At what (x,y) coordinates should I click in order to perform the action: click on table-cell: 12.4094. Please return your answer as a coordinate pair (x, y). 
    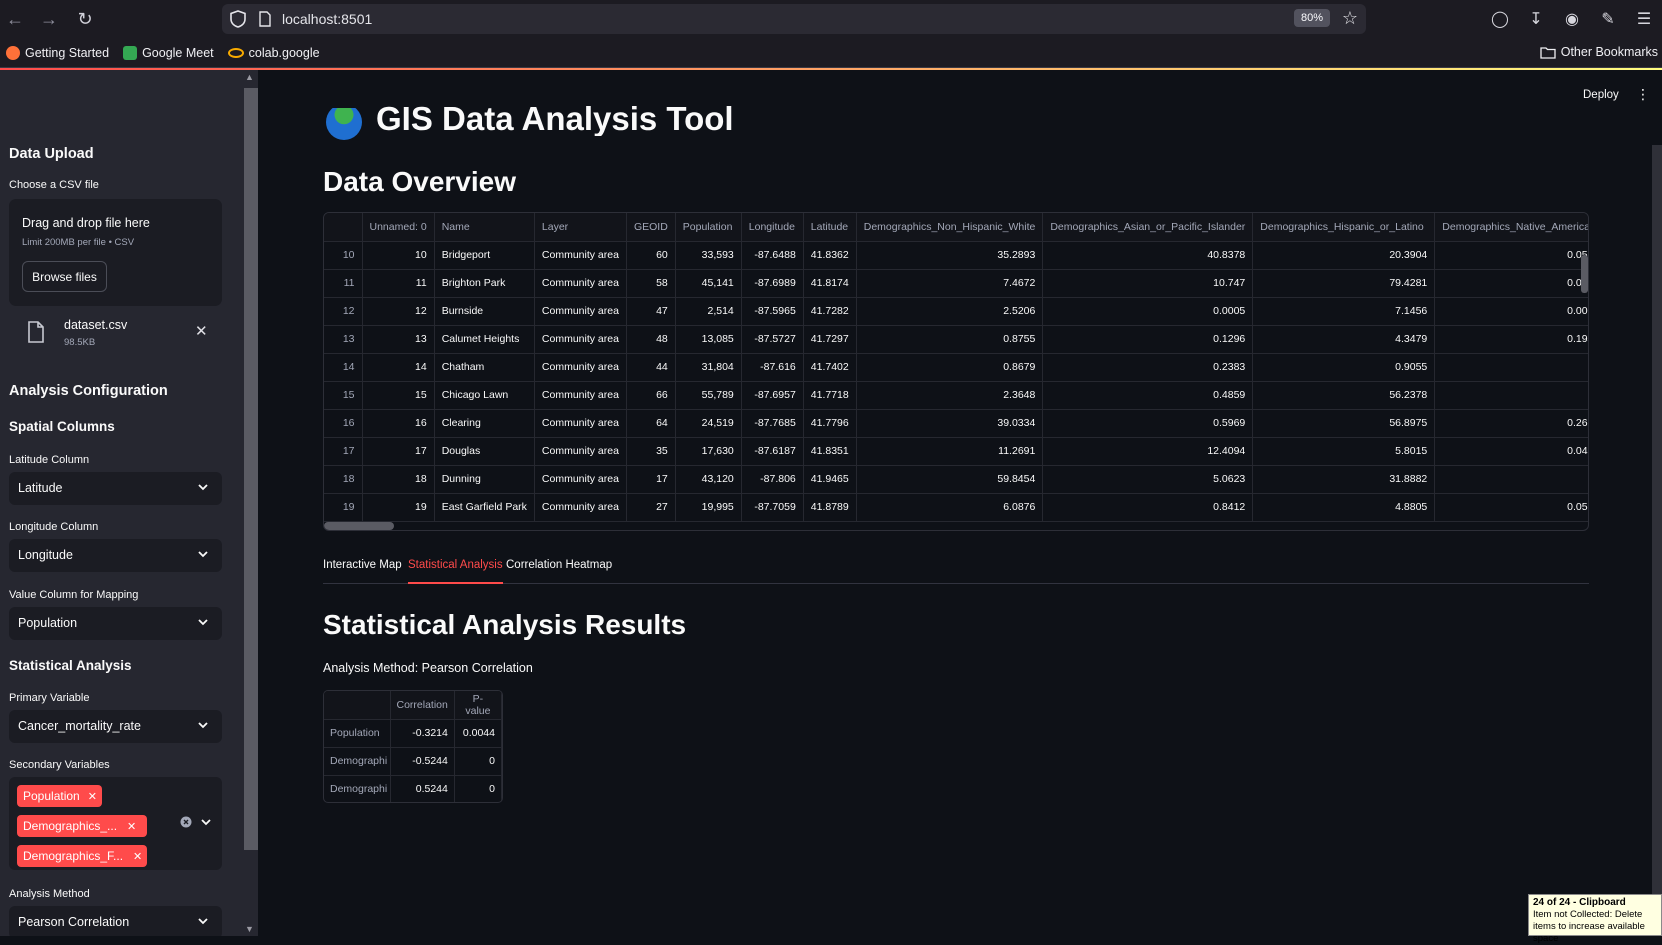
    Looking at the image, I should click on (1148, 451).